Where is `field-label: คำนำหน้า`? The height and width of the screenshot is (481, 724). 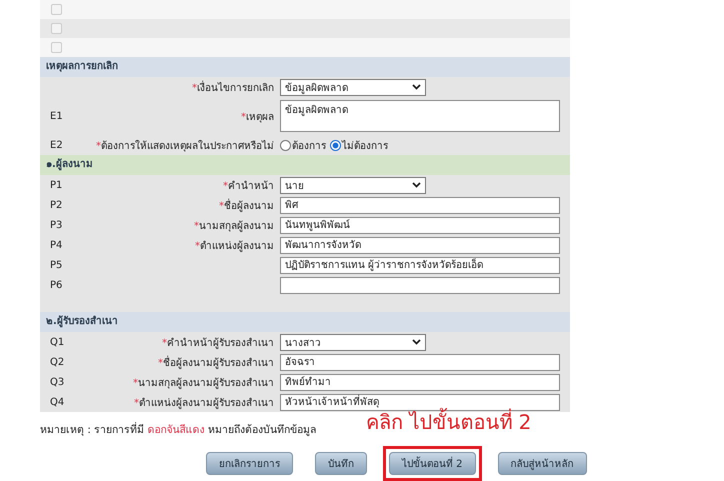 field-label: คำนำหน้า is located at coordinates (251, 186).